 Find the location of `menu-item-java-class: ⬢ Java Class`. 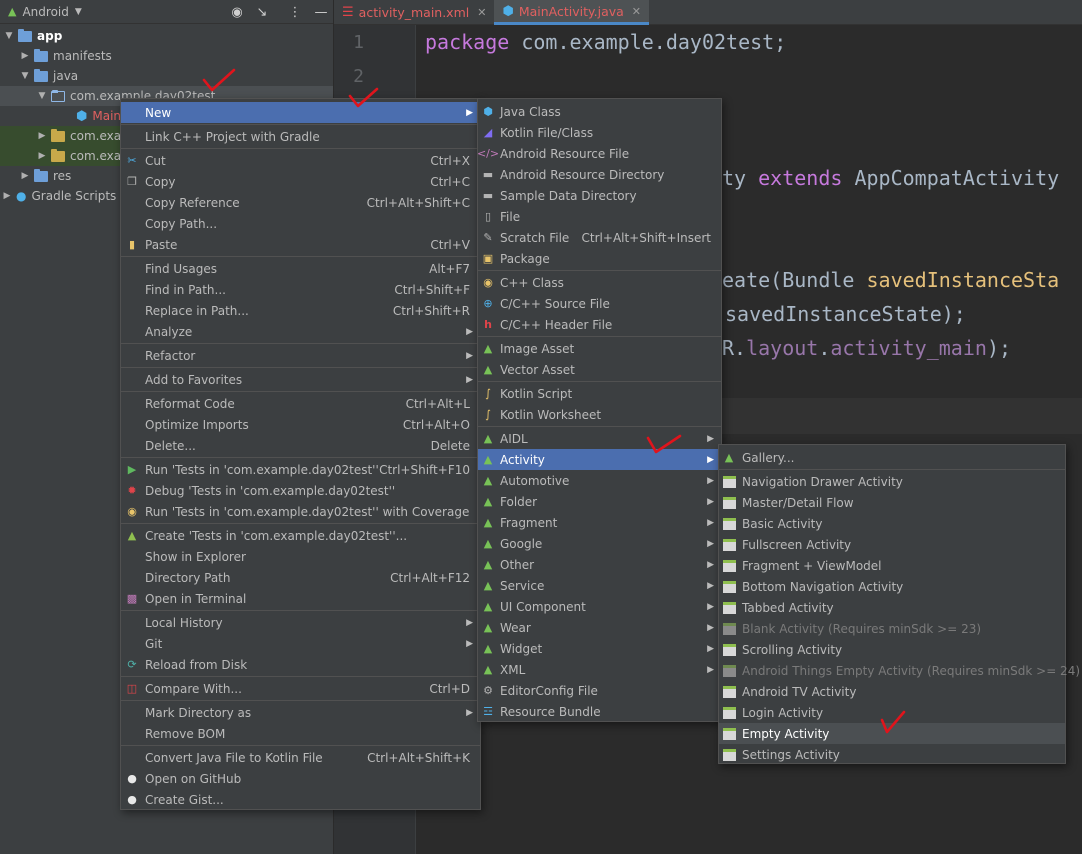

menu-item-java-class: ⬢ Java Class is located at coordinates (599, 111).